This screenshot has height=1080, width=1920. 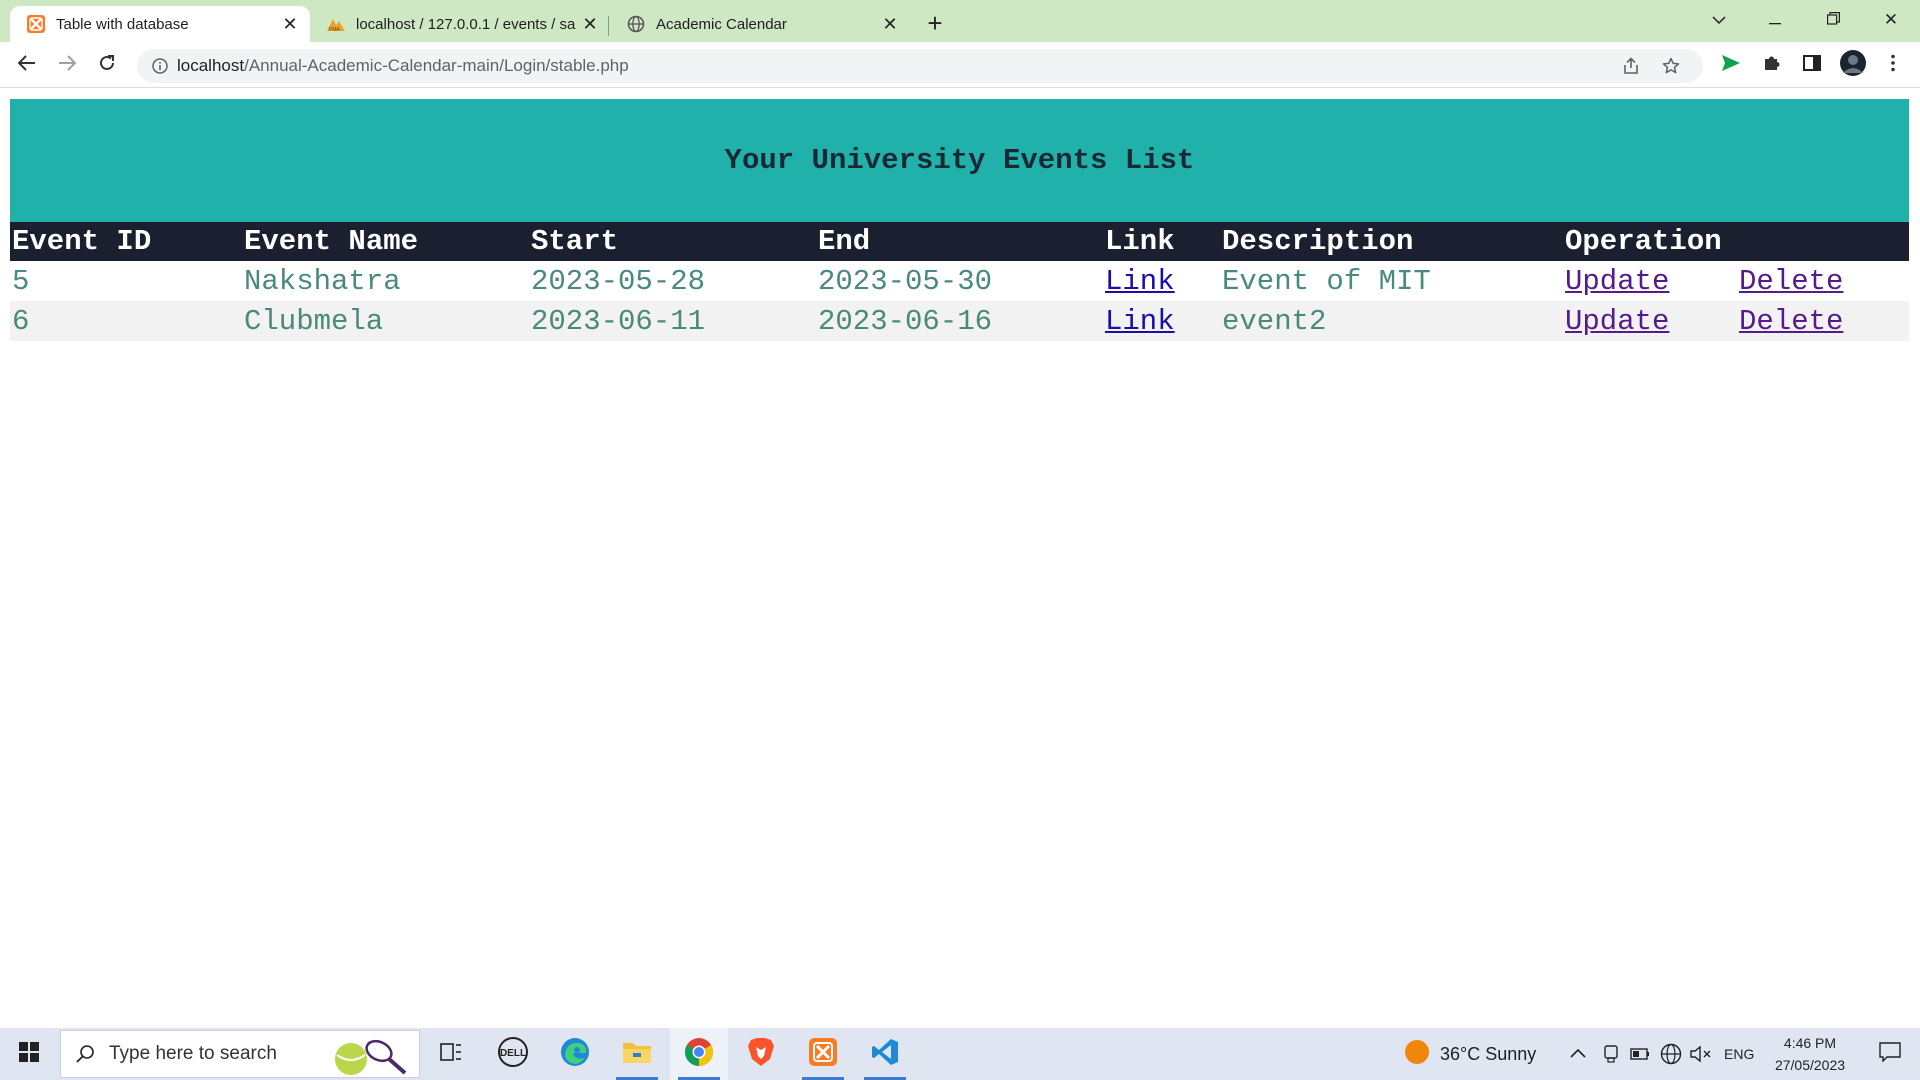 I want to click on extensions-button, so click(x=1772, y=65).